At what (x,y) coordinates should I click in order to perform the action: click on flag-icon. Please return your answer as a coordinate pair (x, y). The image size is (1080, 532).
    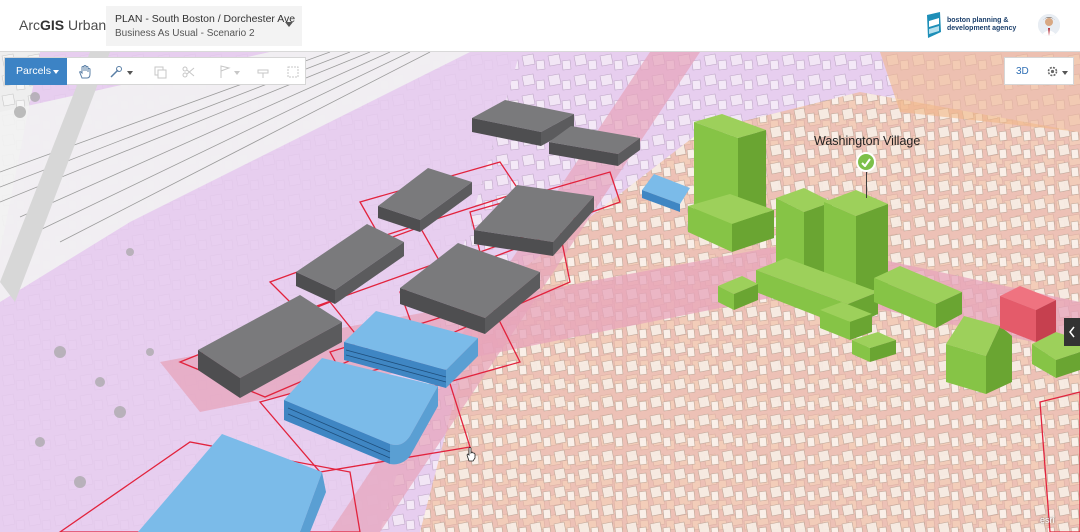
    Looking at the image, I should click on (225, 72).